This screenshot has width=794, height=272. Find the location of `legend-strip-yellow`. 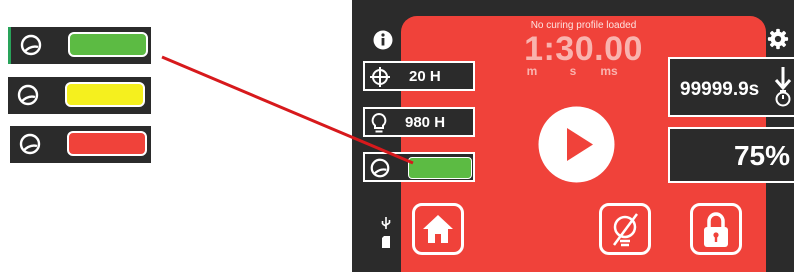

legend-strip-yellow is located at coordinates (79, 95).